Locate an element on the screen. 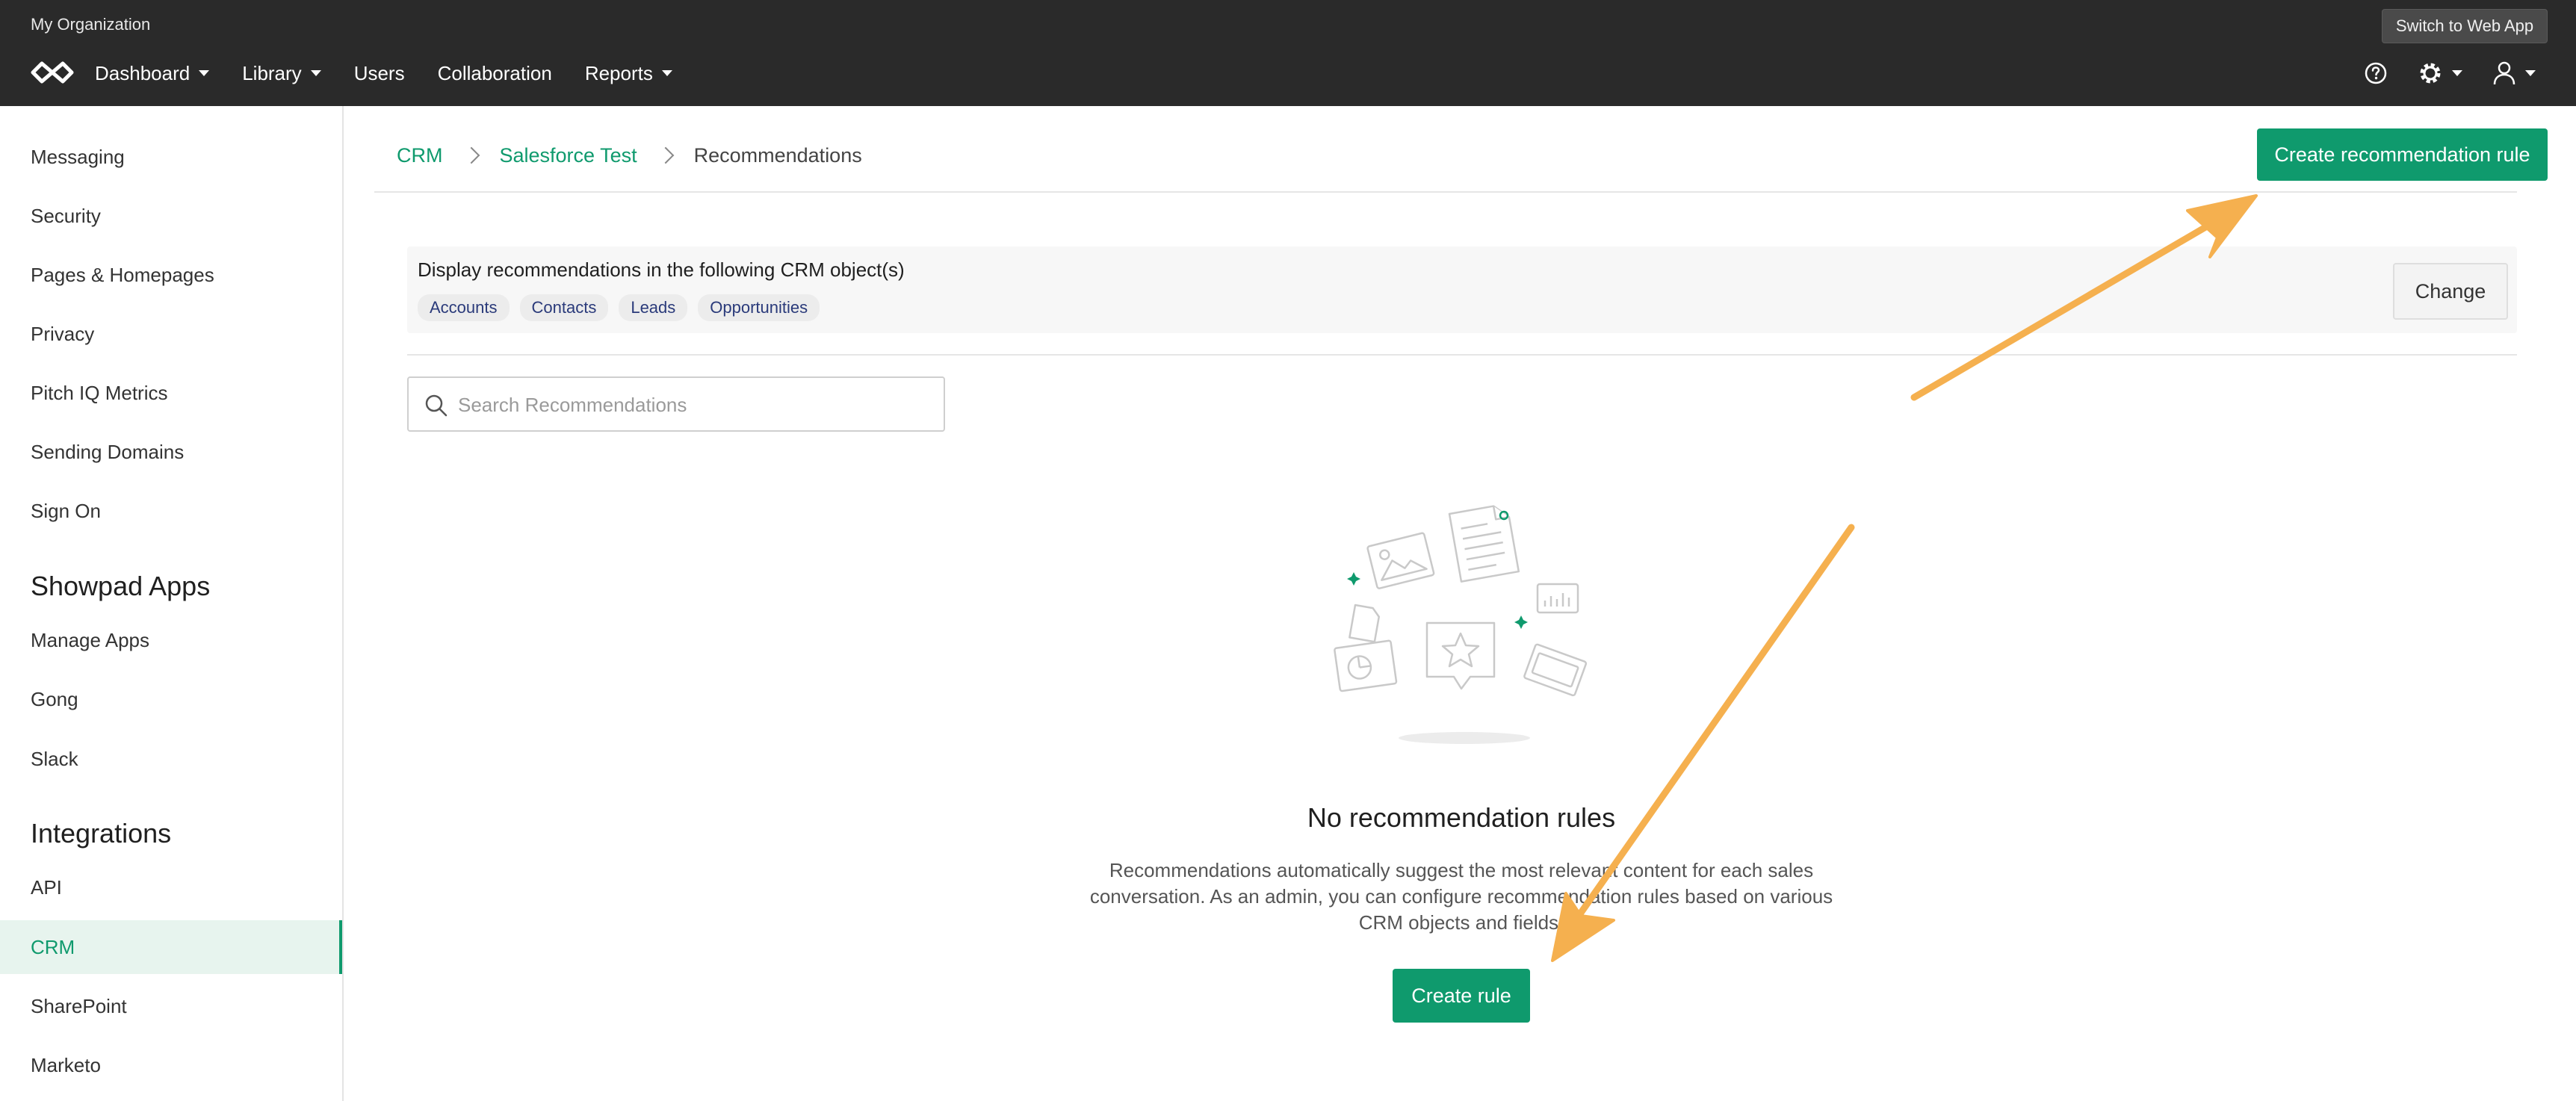  sidebar-item-privacy: Privacy is located at coordinates (171, 334).